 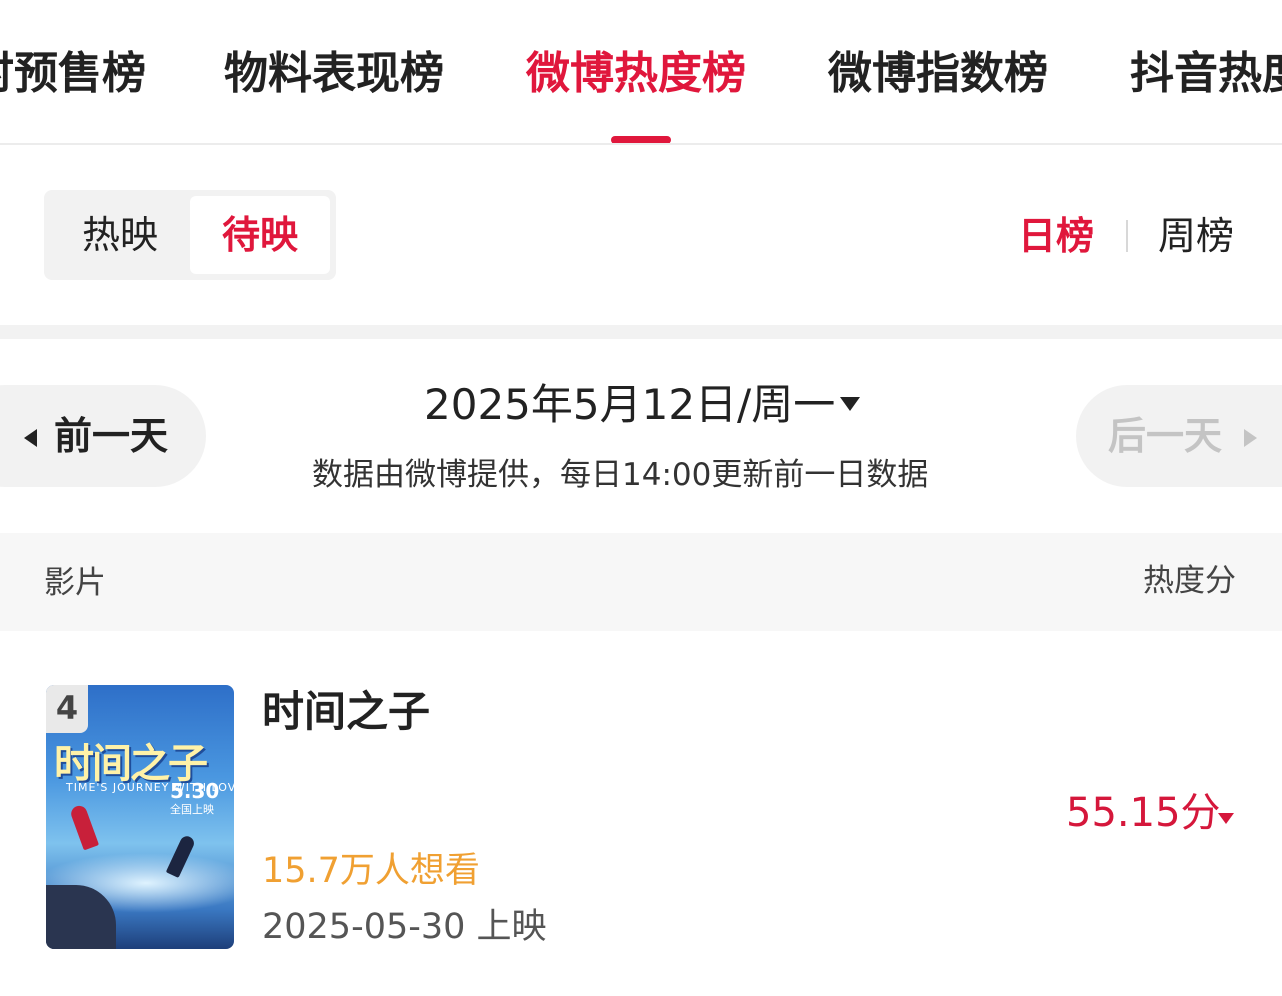 What do you see at coordinates (30, 438) in the screenshot?
I see `caret-left-icon` at bounding box center [30, 438].